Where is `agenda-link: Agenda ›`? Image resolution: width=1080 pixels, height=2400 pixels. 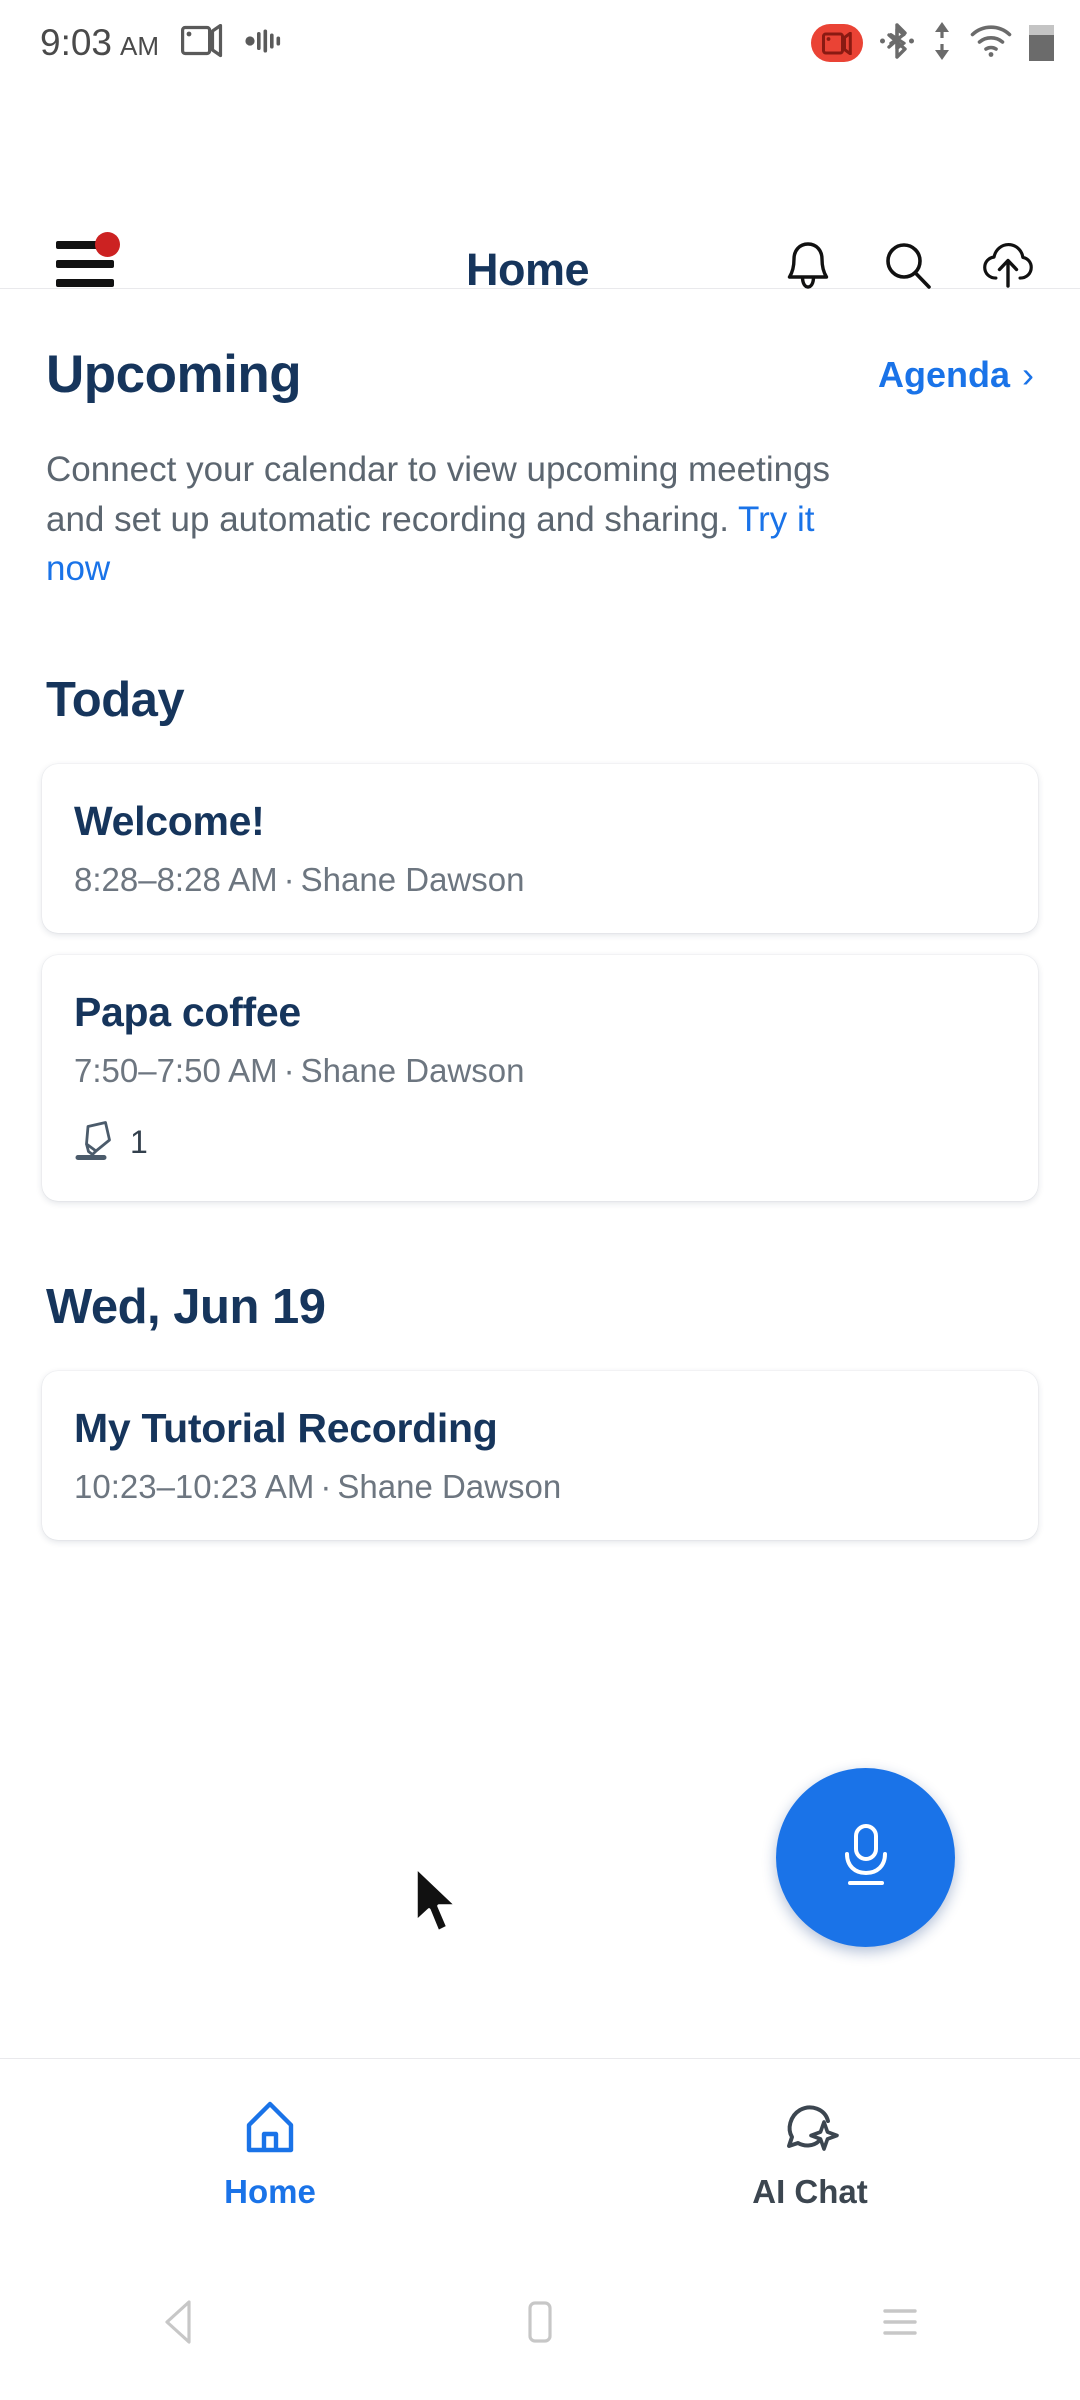
agenda-link: Agenda › is located at coordinates (956, 375).